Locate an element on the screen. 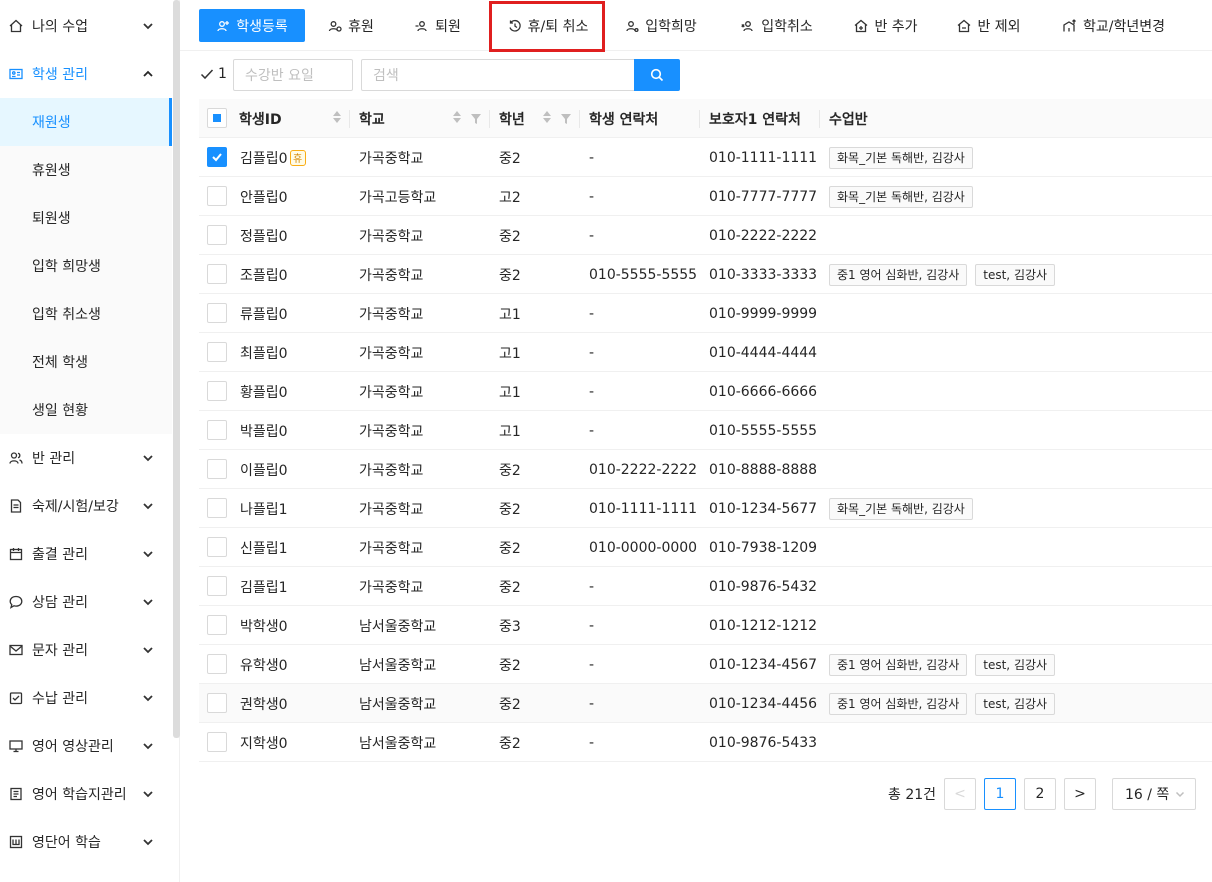  sidebar-item-my-class: 나의 수업 is located at coordinates (86, 26).